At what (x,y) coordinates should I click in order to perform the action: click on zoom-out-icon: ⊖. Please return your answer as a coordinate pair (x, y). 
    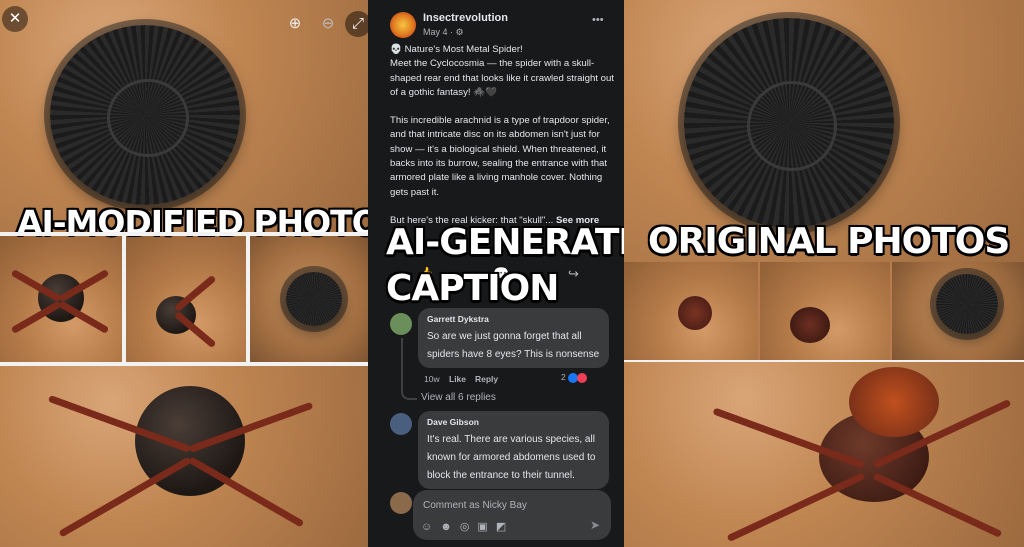
    Looking at the image, I should click on (328, 24).